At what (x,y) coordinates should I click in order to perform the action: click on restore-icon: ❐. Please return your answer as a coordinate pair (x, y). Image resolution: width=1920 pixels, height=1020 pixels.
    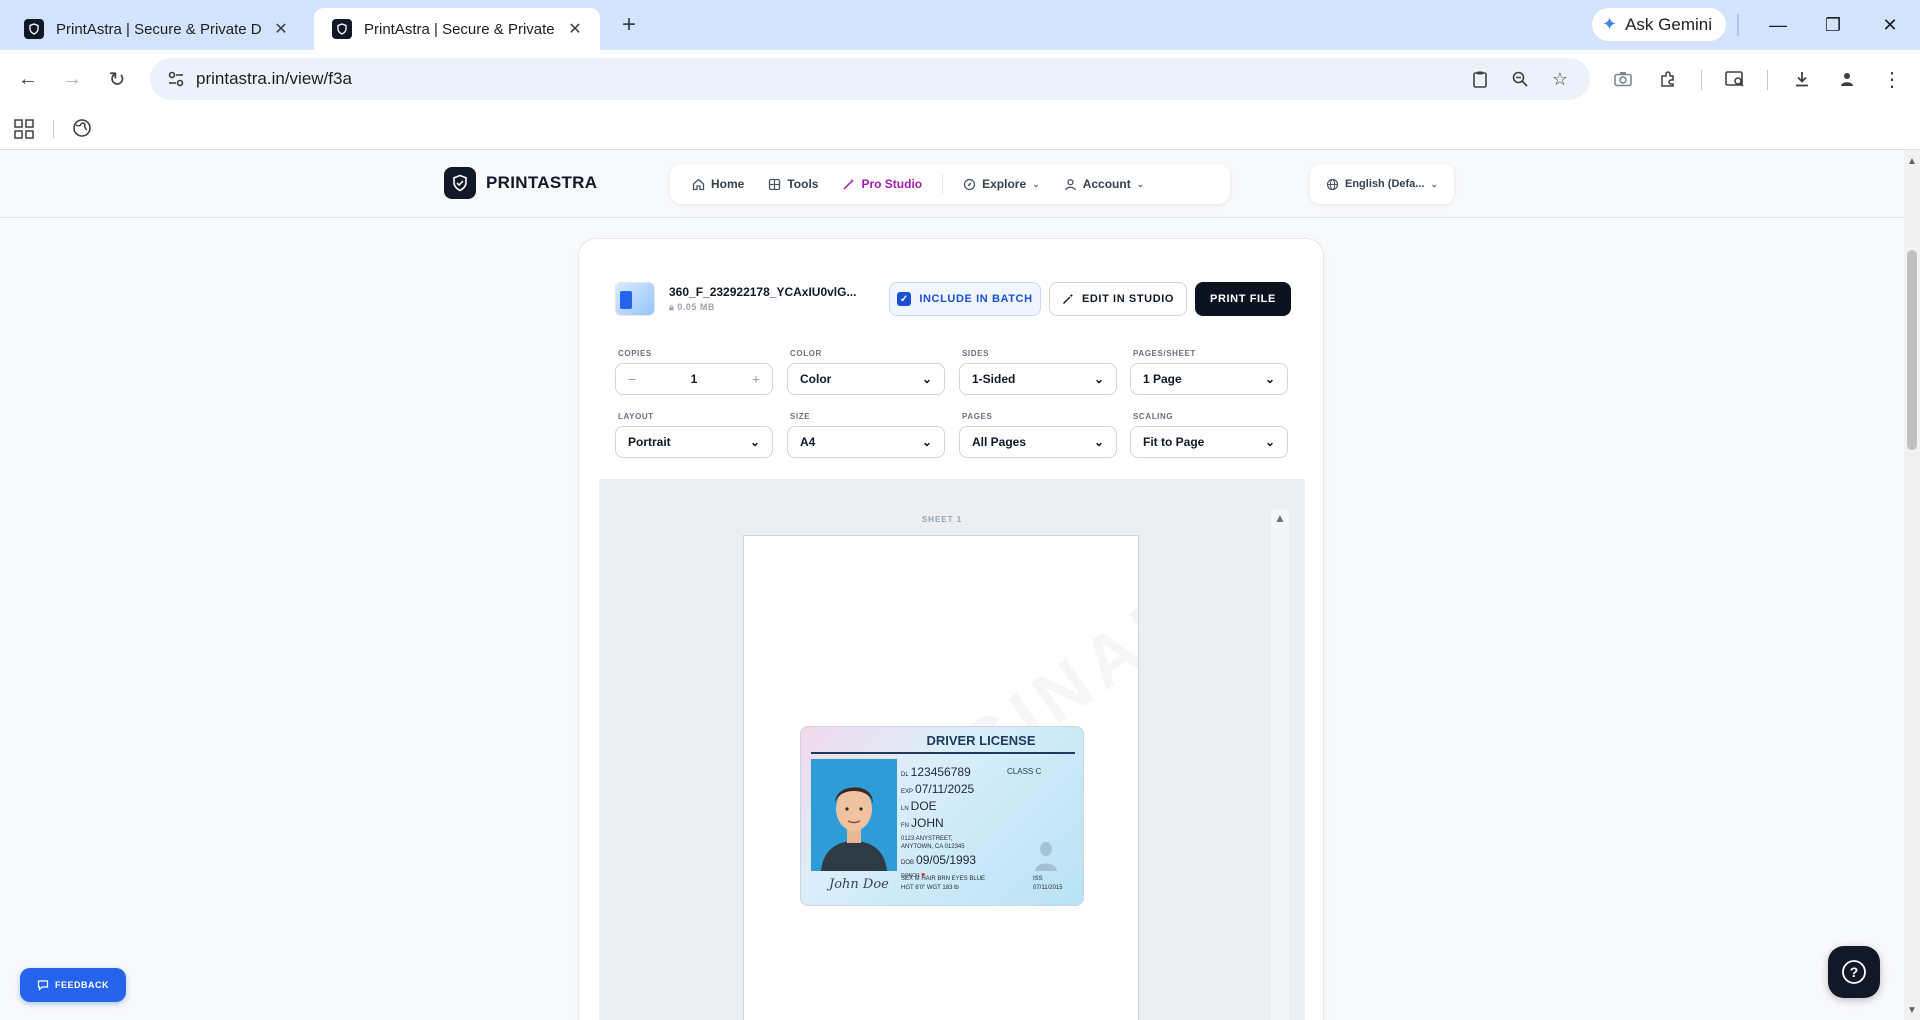
    Looking at the image, I should click on (1833, 25).